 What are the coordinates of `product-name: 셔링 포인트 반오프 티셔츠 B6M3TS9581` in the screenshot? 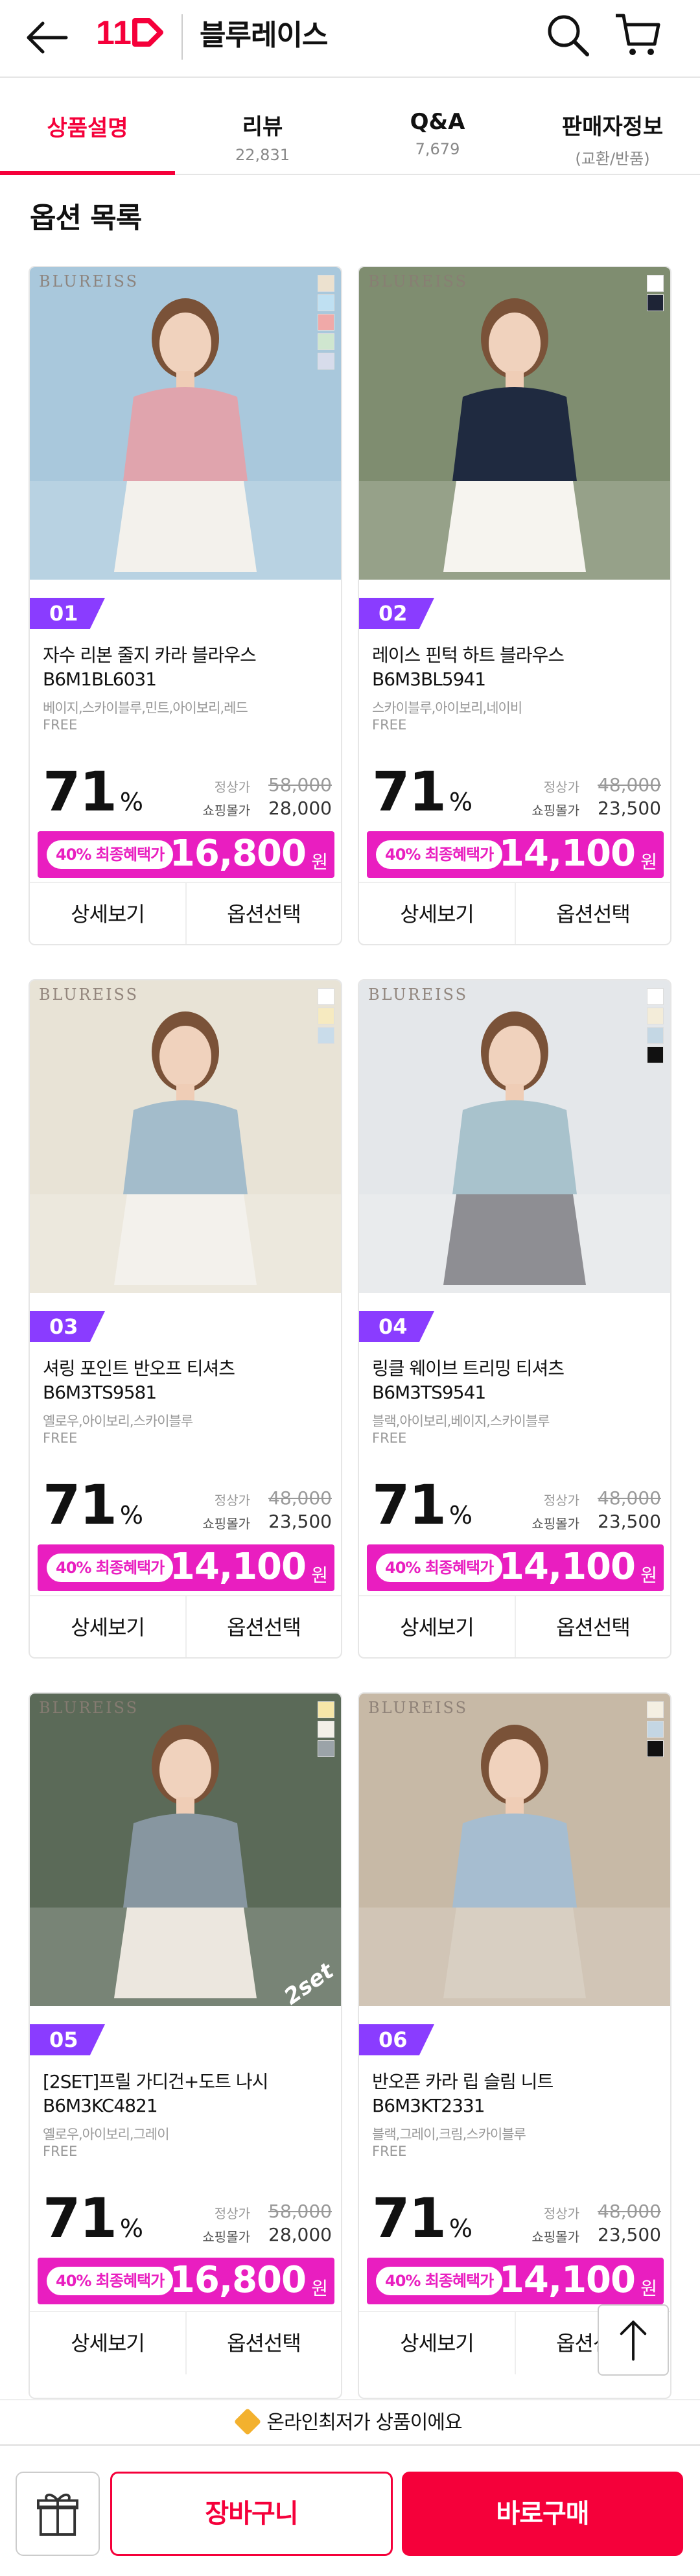 It's located at (139, 1380).